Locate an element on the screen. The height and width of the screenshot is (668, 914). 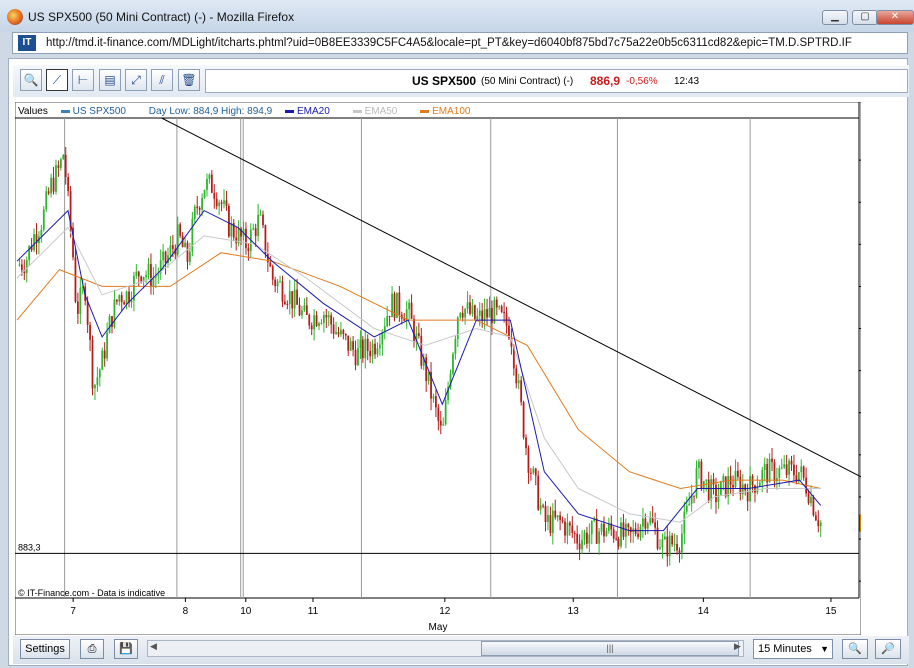
zoom-in-icon: 🔎 is located at coordinates (888, 649).